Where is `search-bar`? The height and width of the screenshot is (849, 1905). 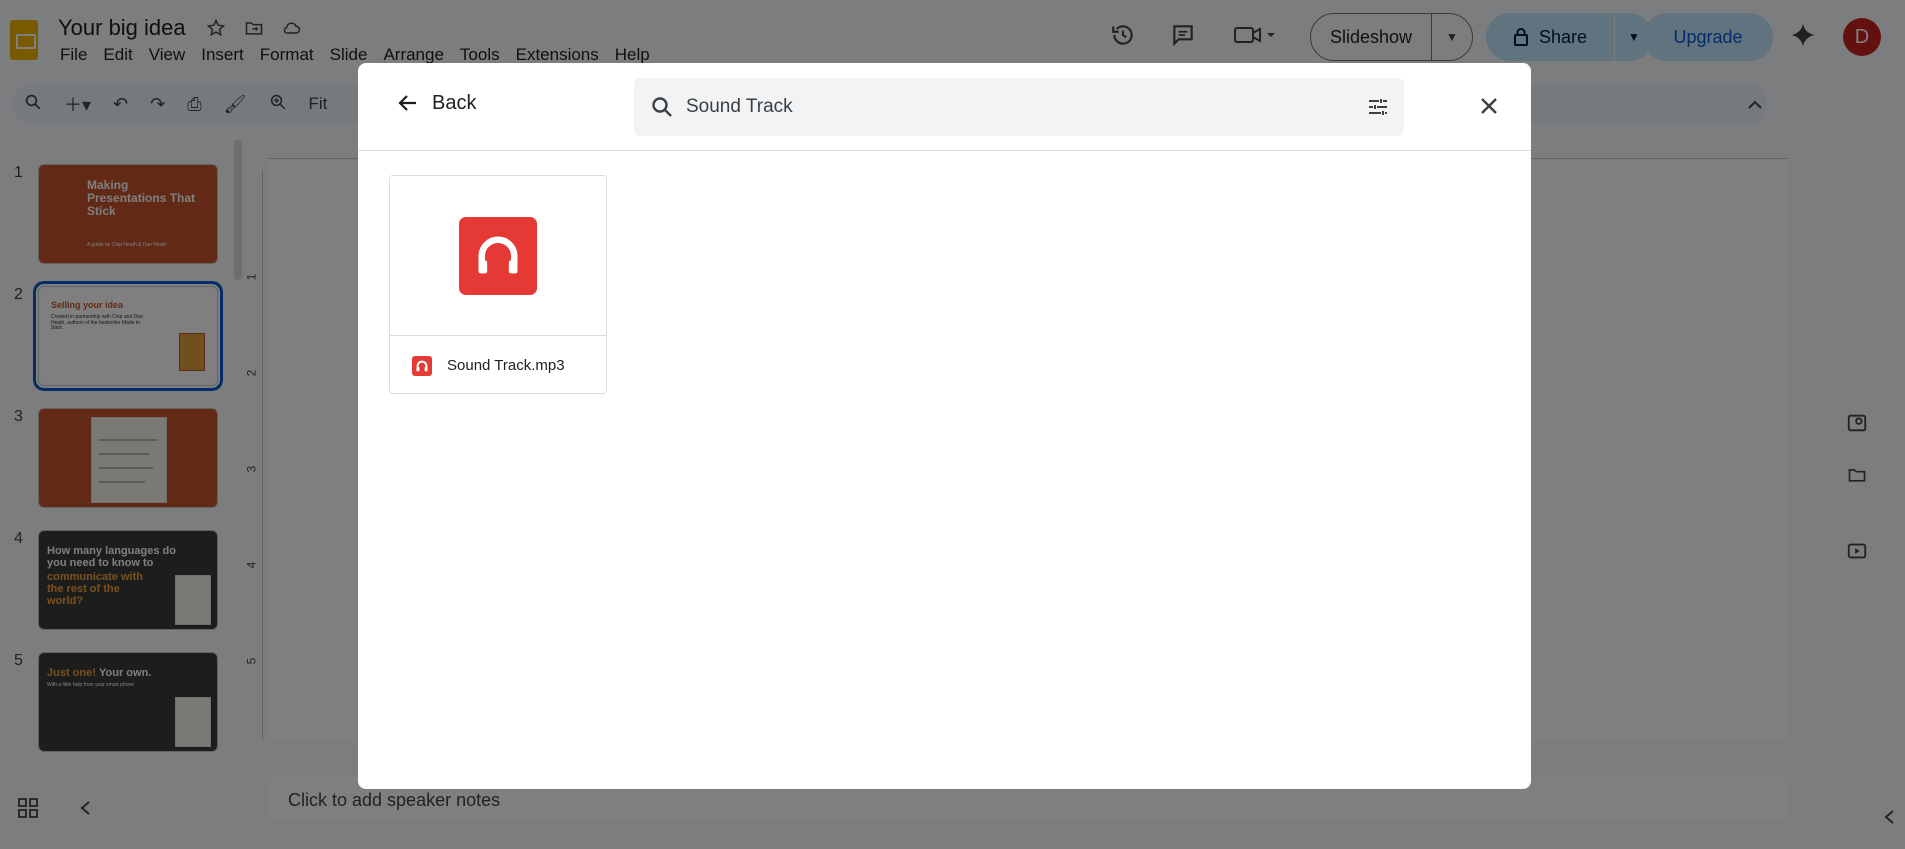
search-bar is located at coordinates (1019, 107).